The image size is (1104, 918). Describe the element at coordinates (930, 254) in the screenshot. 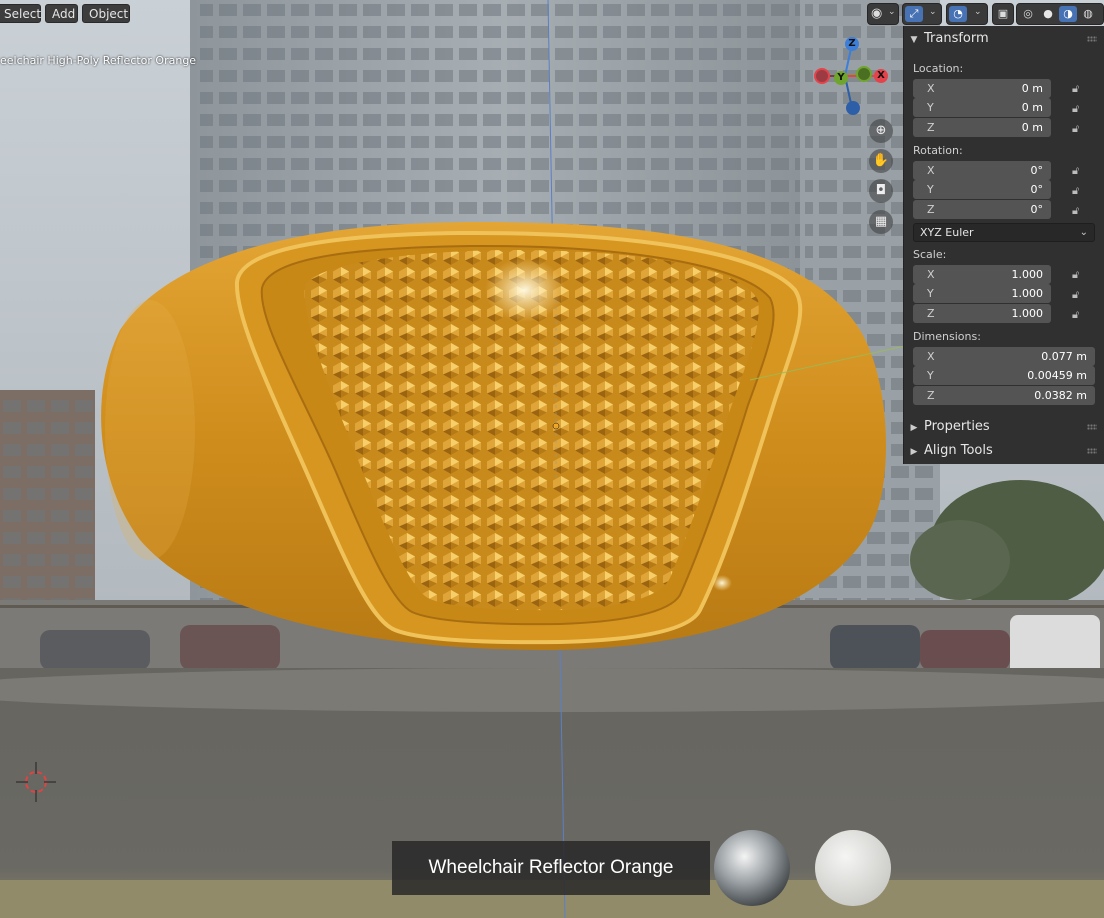

I see `scale-label: Scale:` at that location.